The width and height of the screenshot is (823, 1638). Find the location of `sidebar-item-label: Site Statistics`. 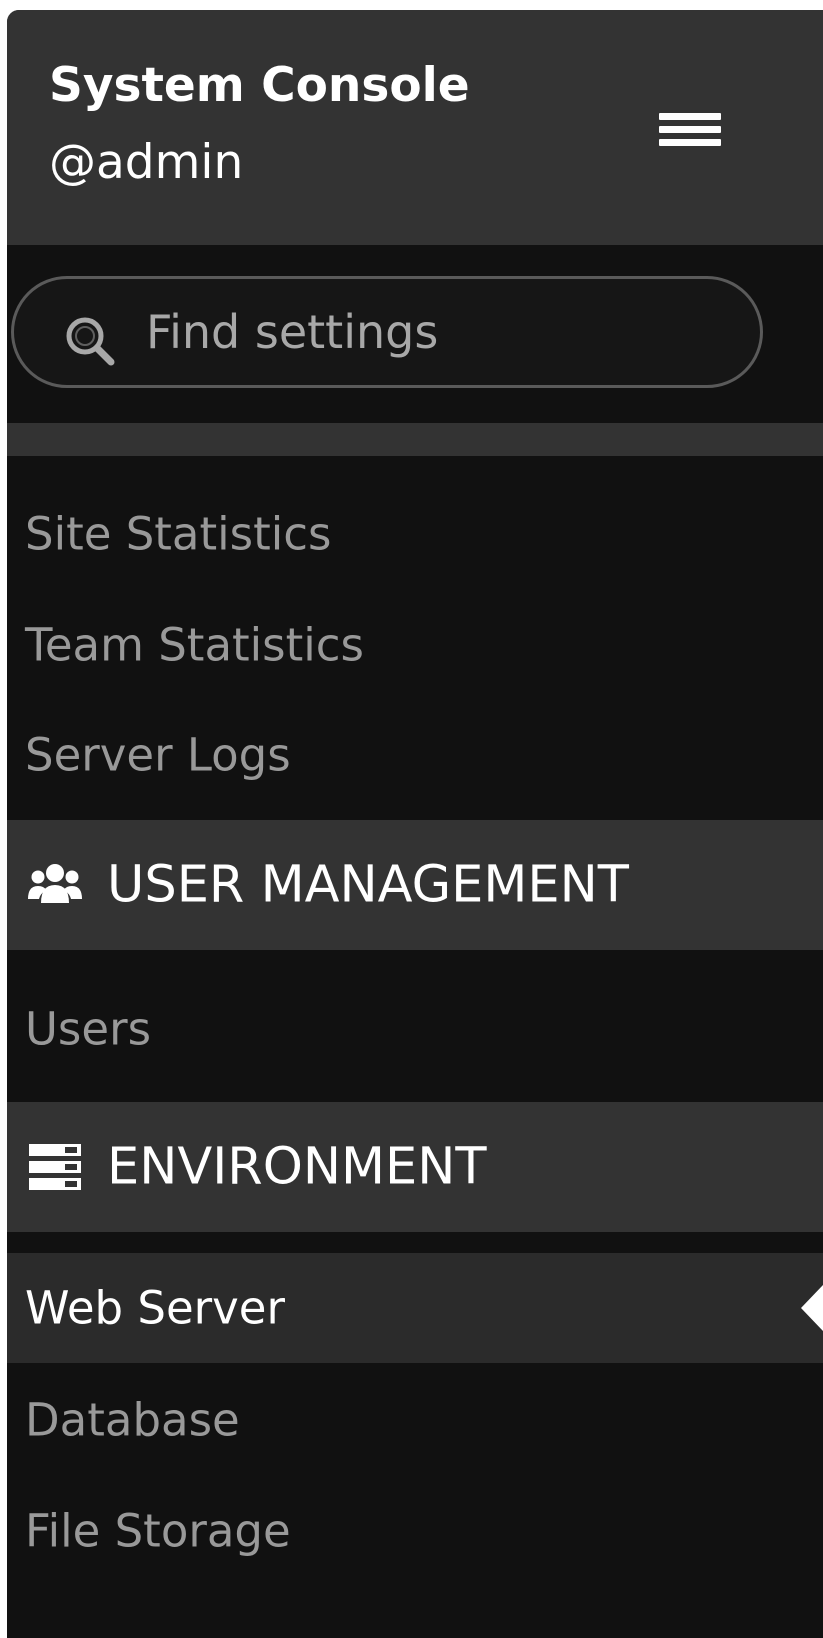

sidebar-item-label: Site Statistics is located at coordinates (178, 534).